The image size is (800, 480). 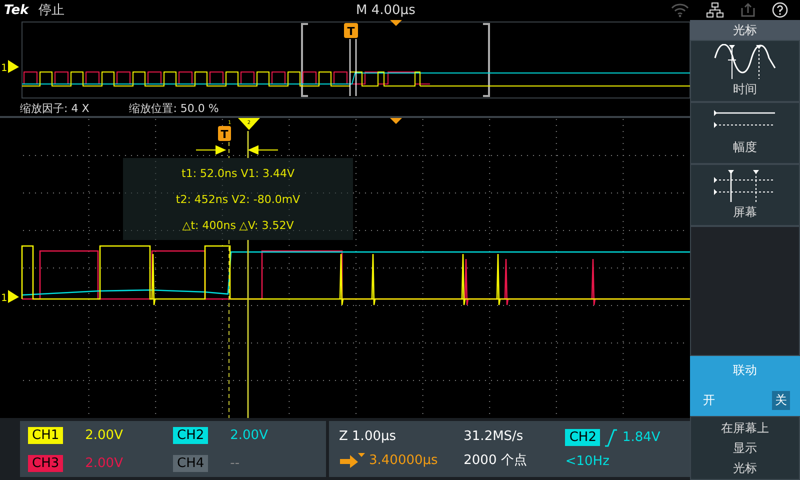 What do you see at coordinates (745, 370) in the screenshot?
I see `link-toggle-label: 联动` at bounding box center [745, 370].